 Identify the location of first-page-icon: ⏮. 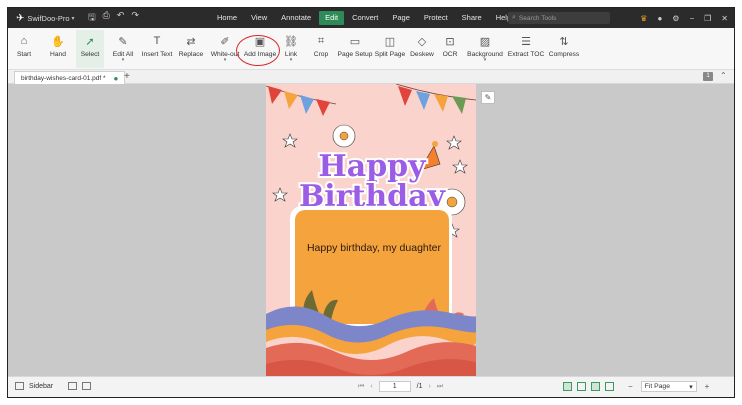
(361, 387).